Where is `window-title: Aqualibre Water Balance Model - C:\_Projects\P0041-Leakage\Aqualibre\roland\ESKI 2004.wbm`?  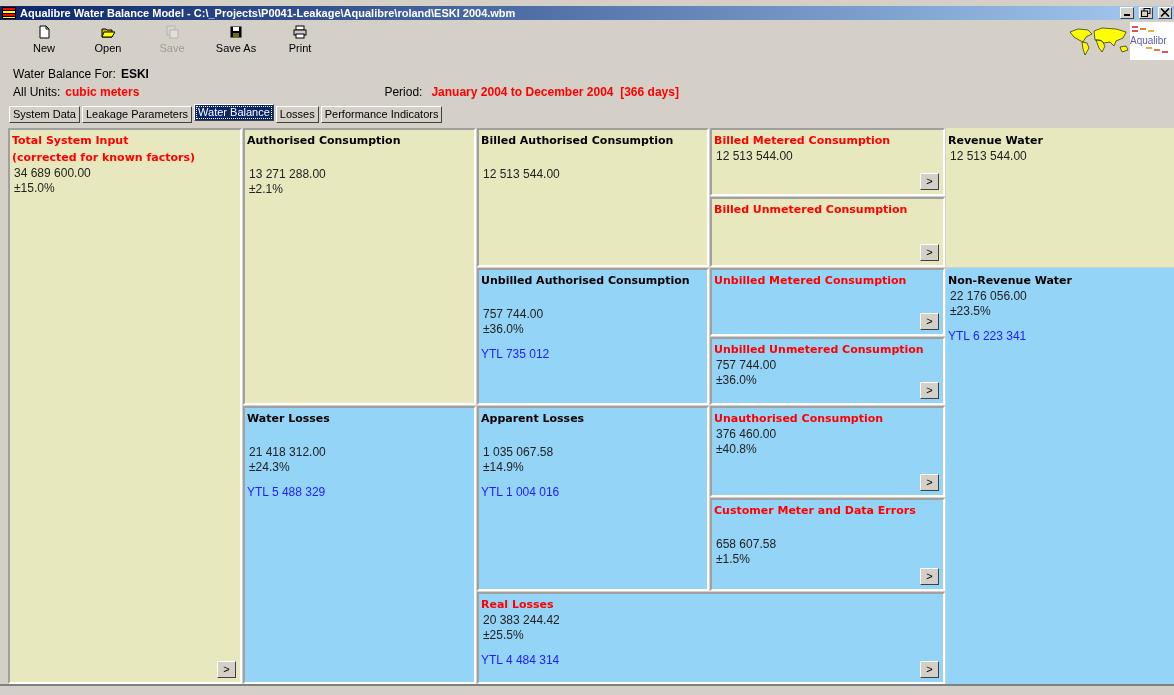
window-title: Aqualibre Water Balance Model - C:\_Projects\P0041-Leakage\Aqualibre\roland\ESKI 2004.wbm is located at coordinates (268, 12).